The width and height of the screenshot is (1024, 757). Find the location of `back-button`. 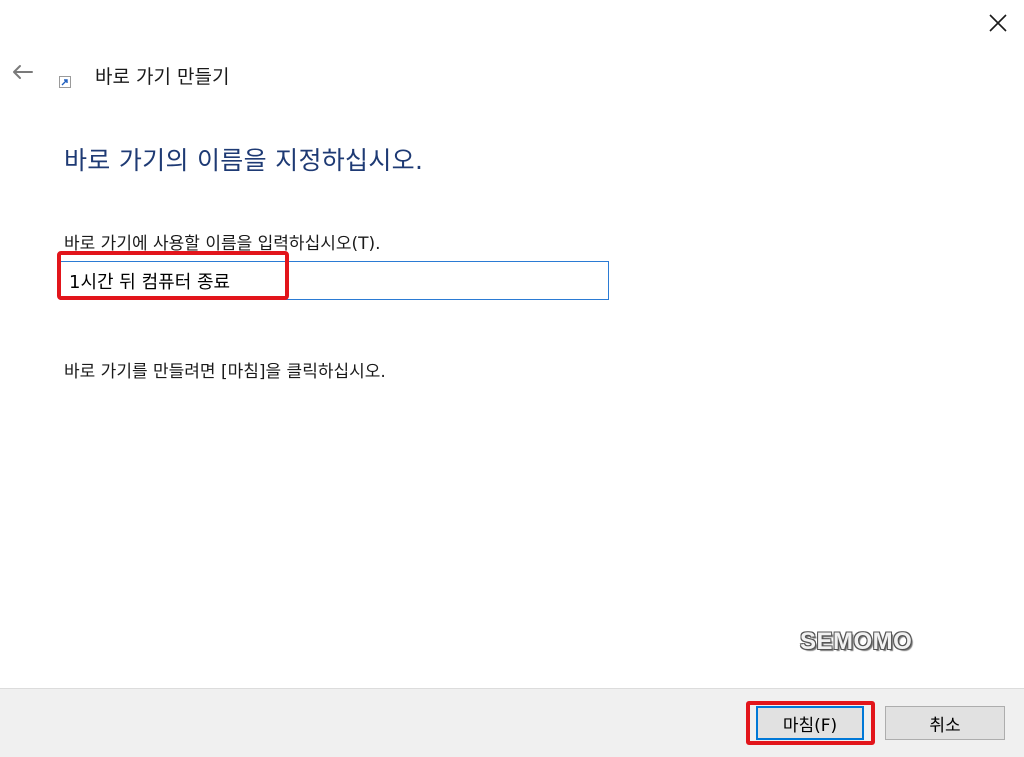

back-button is located at coordinates (22, 72).